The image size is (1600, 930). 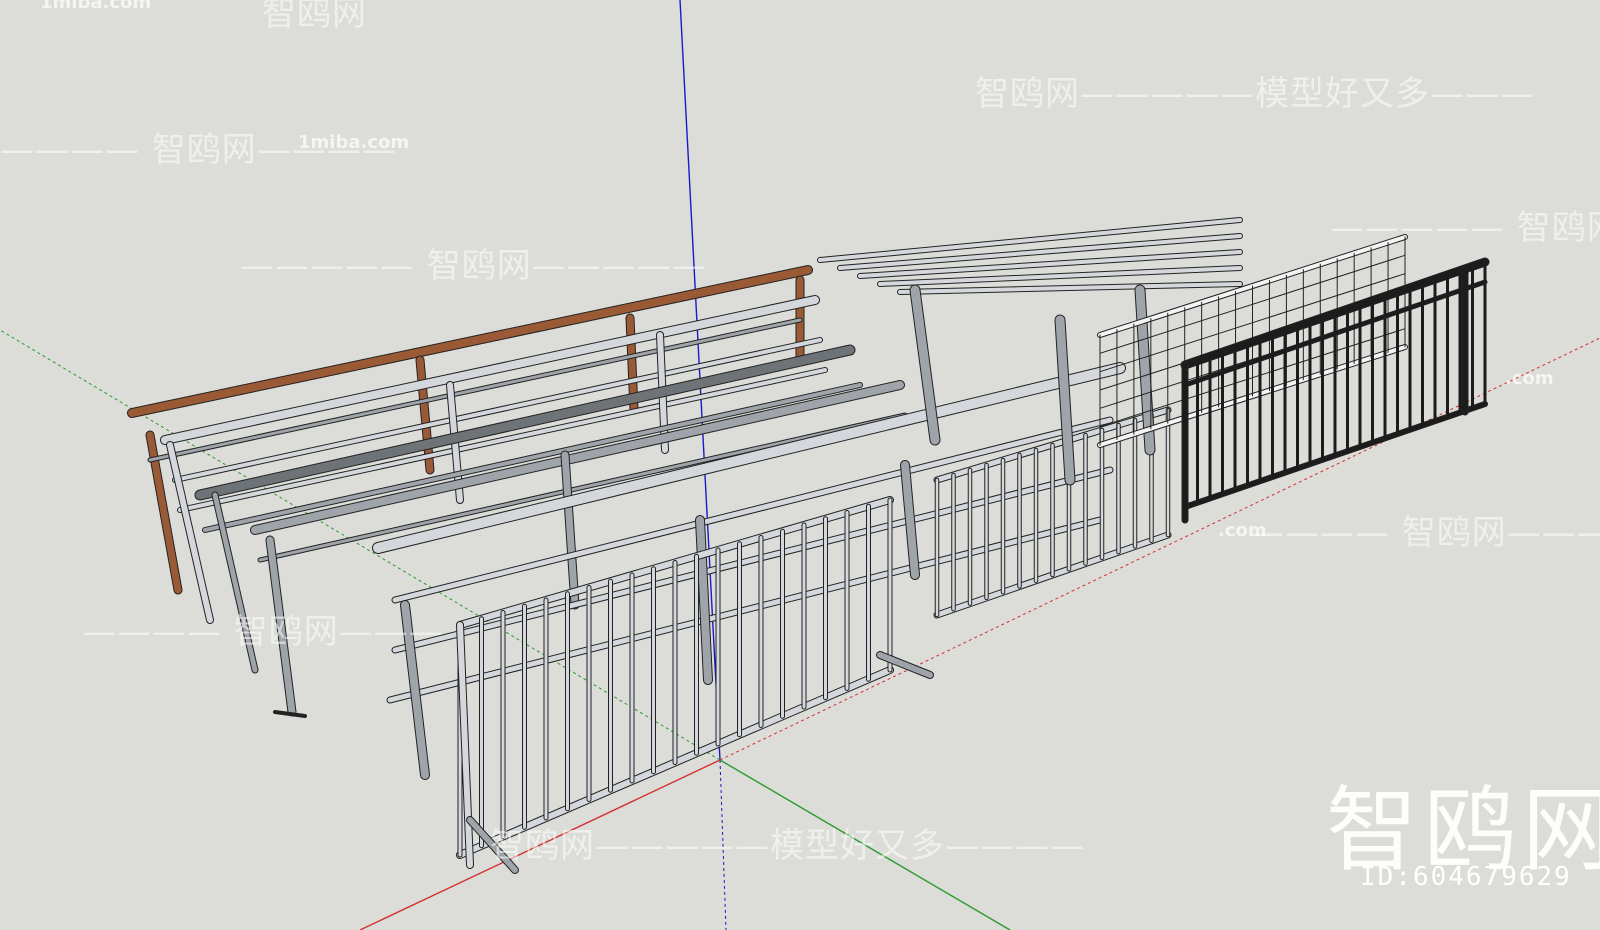 I want to click on green-axis, so click(x=865, y=844).